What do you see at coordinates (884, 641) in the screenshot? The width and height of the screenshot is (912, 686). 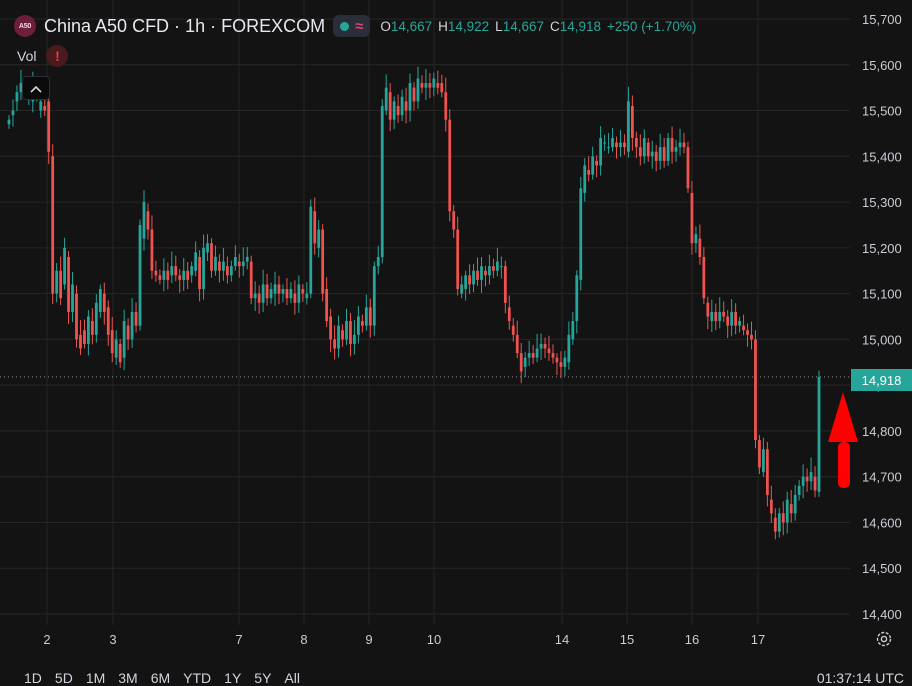 I see `chart-settings-button` at bounding box center [884, 641].